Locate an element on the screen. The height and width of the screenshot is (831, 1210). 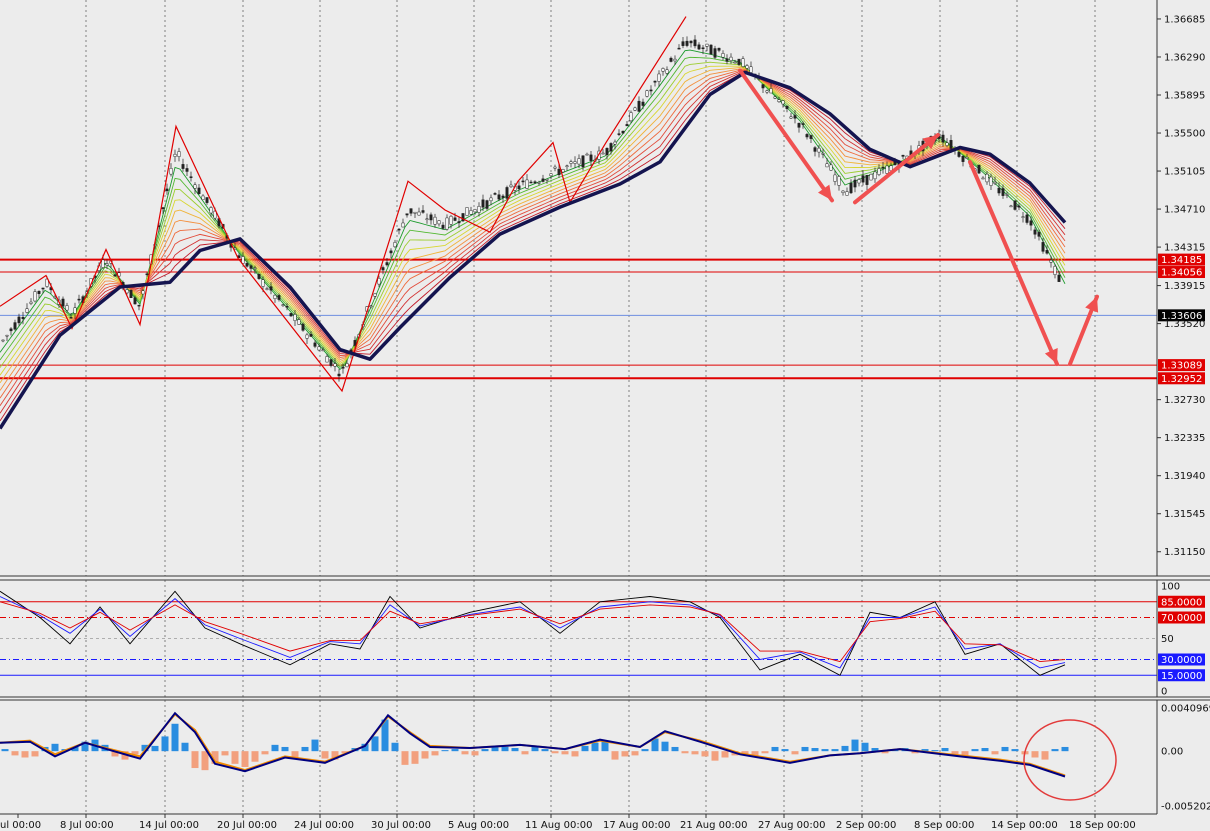
stoch-tick-2: 0 is located at coordinates (1164, 692).